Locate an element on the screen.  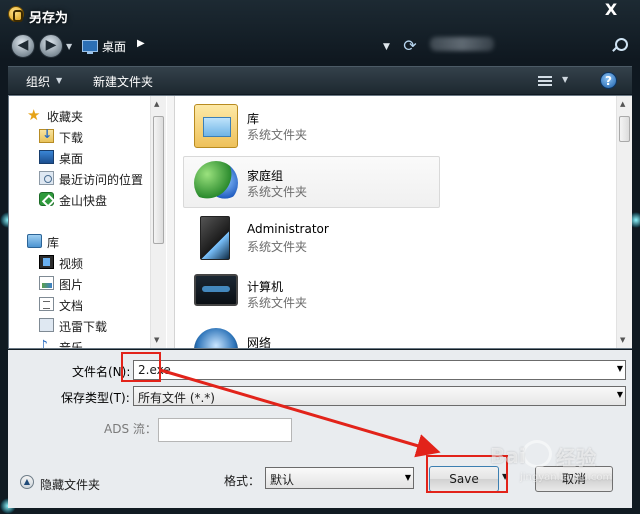
annotation-arrow is located at coordinates (300, 413).